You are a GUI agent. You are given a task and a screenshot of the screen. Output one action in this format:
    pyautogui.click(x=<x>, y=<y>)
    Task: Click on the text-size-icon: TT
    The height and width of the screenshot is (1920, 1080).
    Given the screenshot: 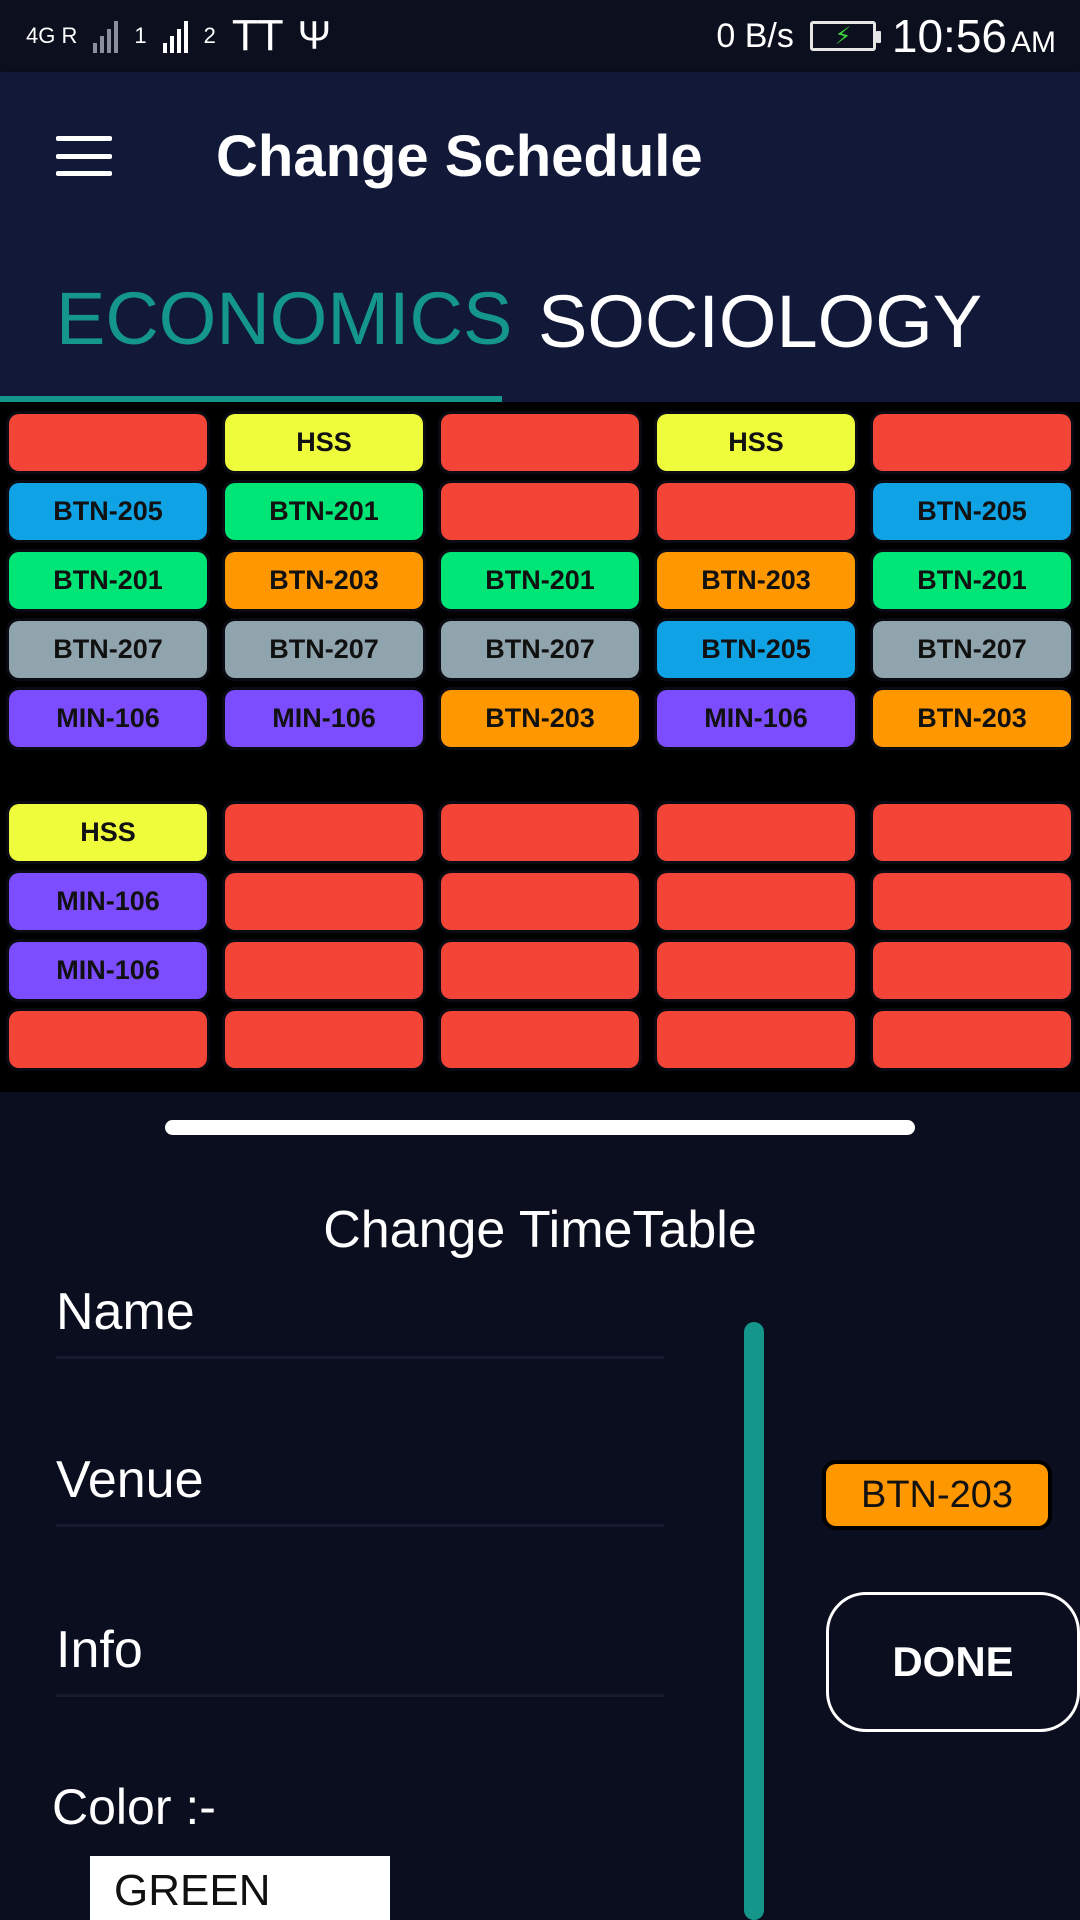 What is the action you would take?
    pyautogui.click(x=257, y=35)
    